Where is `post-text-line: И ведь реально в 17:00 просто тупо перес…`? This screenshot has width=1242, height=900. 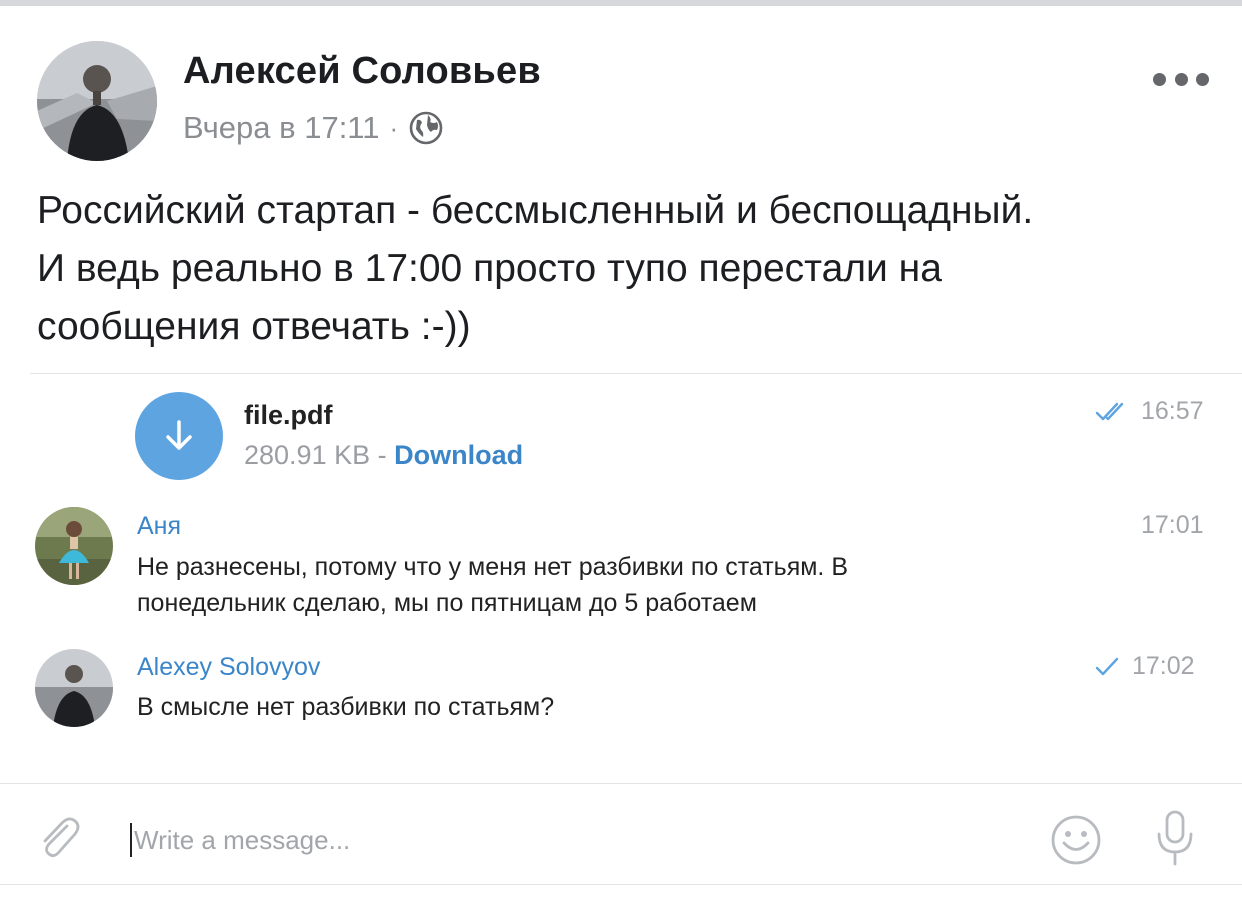 post-text-line: И ведь реально в 17:00 просто тупо перес… is located at coordinates (489, 268).